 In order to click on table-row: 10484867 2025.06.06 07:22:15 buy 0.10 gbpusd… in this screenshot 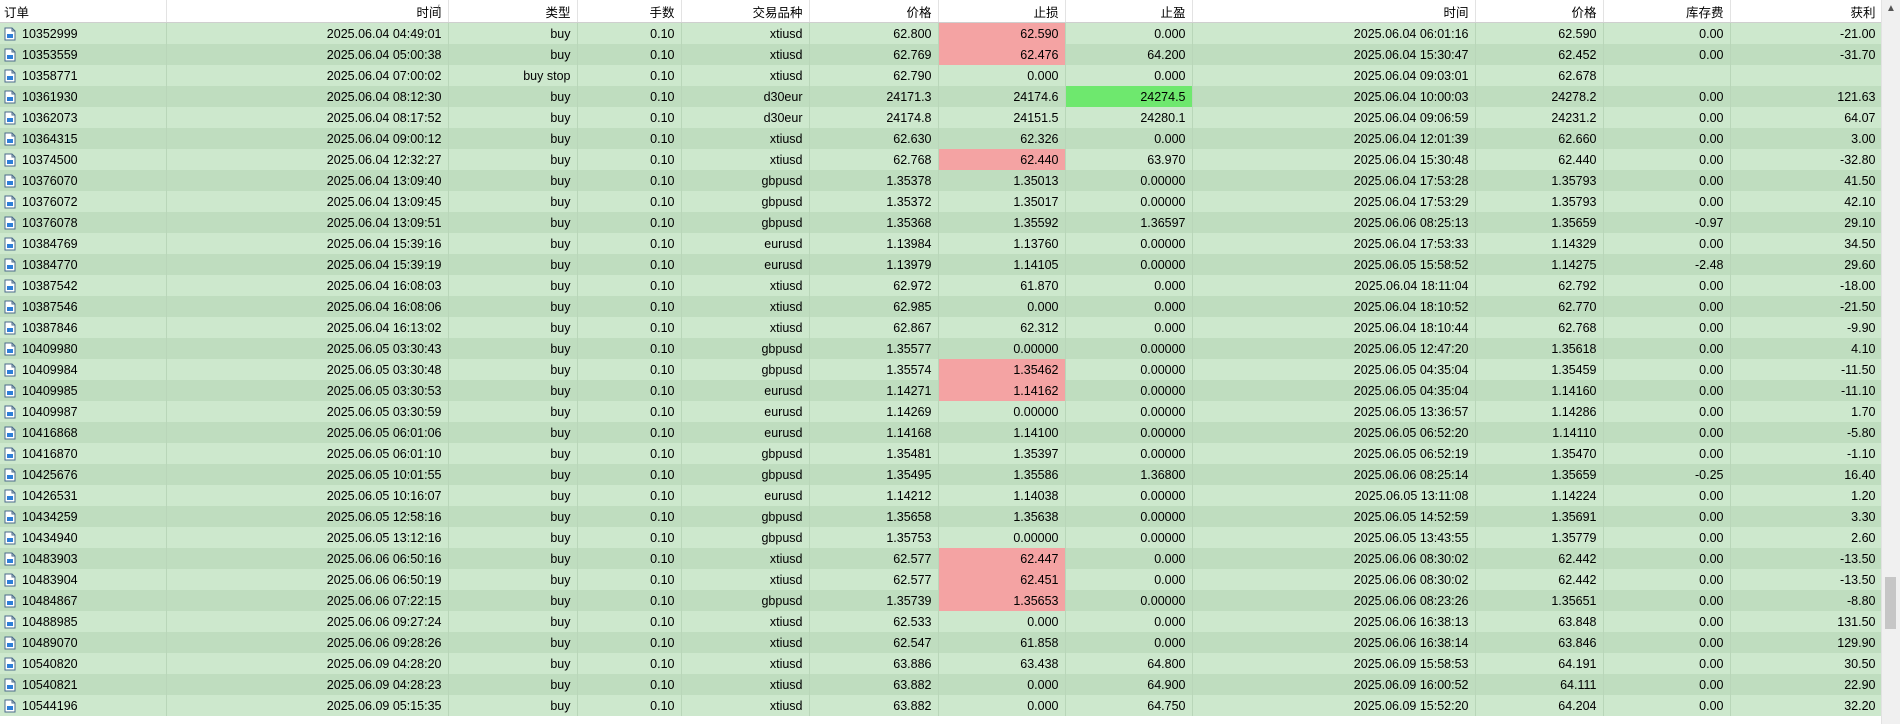, I will do `click(941, 600)`.